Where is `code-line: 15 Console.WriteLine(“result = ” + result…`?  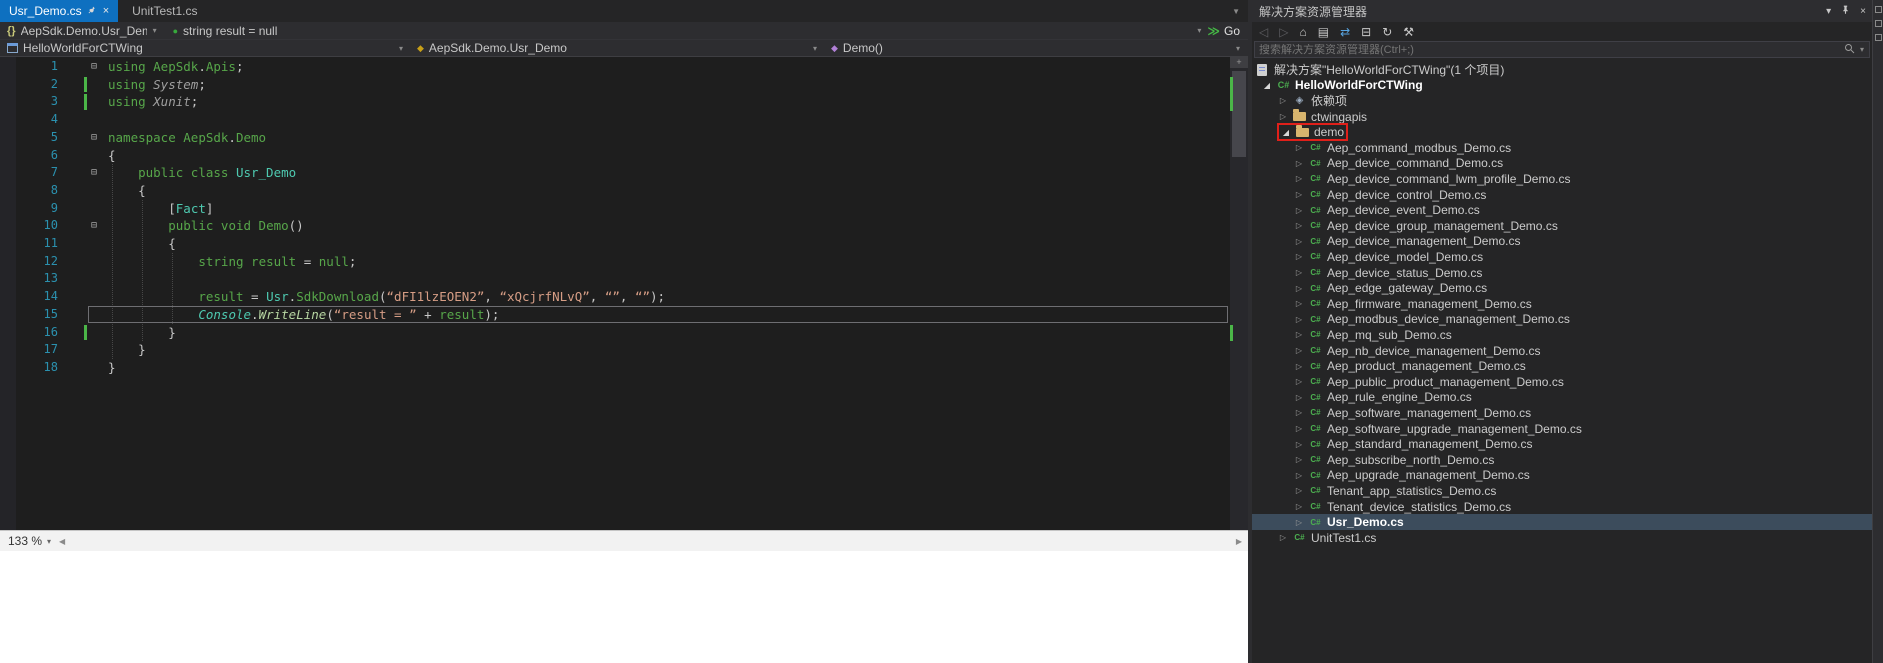
code-line: 15 Console.WriteLine(“result = ” + result… is located at coordinates (615, 314).